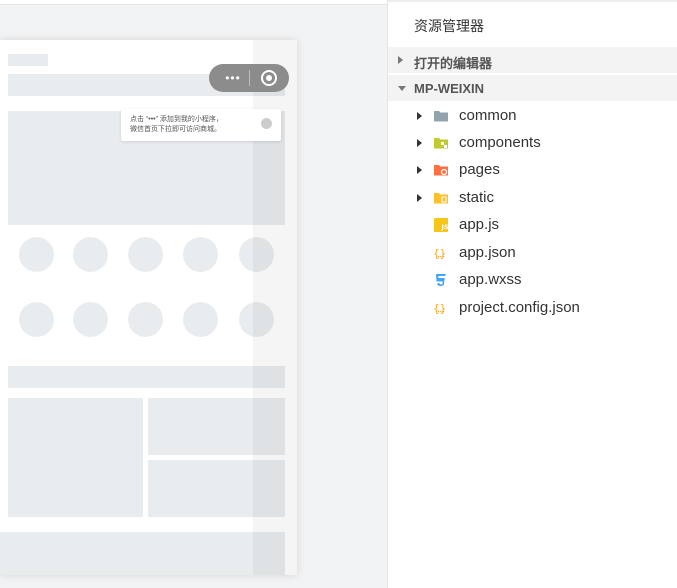  What do you see at coordinates (176, 119) in the screenshot?
I see `tip-line-1: 点击 “•••” 添加到我的小程序，` at bounding box center [176, 119].